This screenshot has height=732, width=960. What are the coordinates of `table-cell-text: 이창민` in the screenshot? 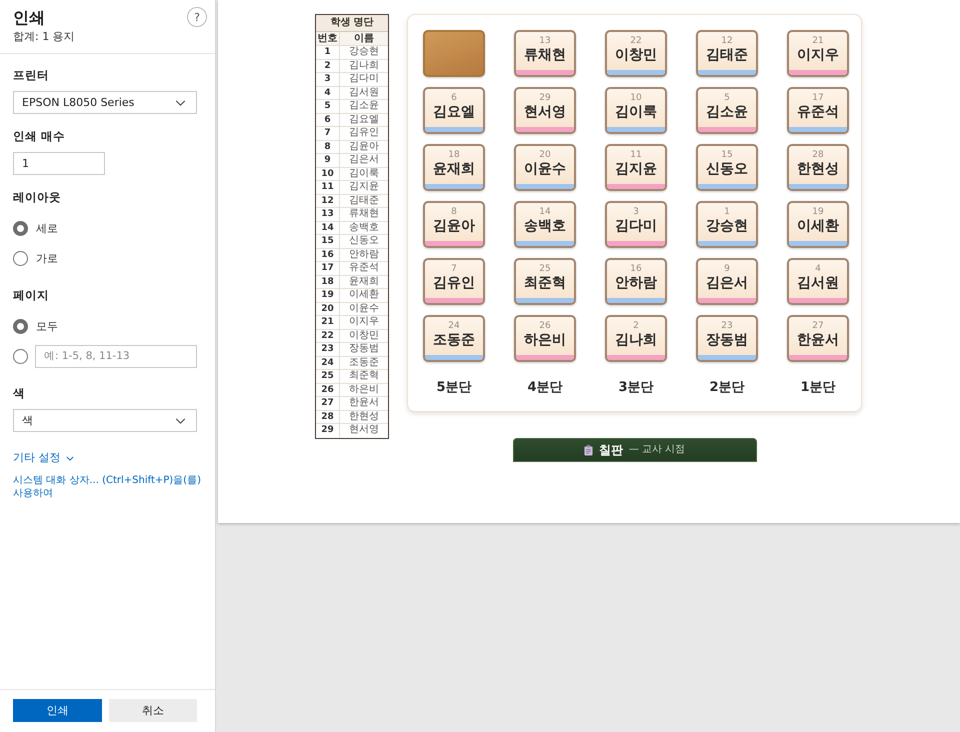 It's located at (364, 336).